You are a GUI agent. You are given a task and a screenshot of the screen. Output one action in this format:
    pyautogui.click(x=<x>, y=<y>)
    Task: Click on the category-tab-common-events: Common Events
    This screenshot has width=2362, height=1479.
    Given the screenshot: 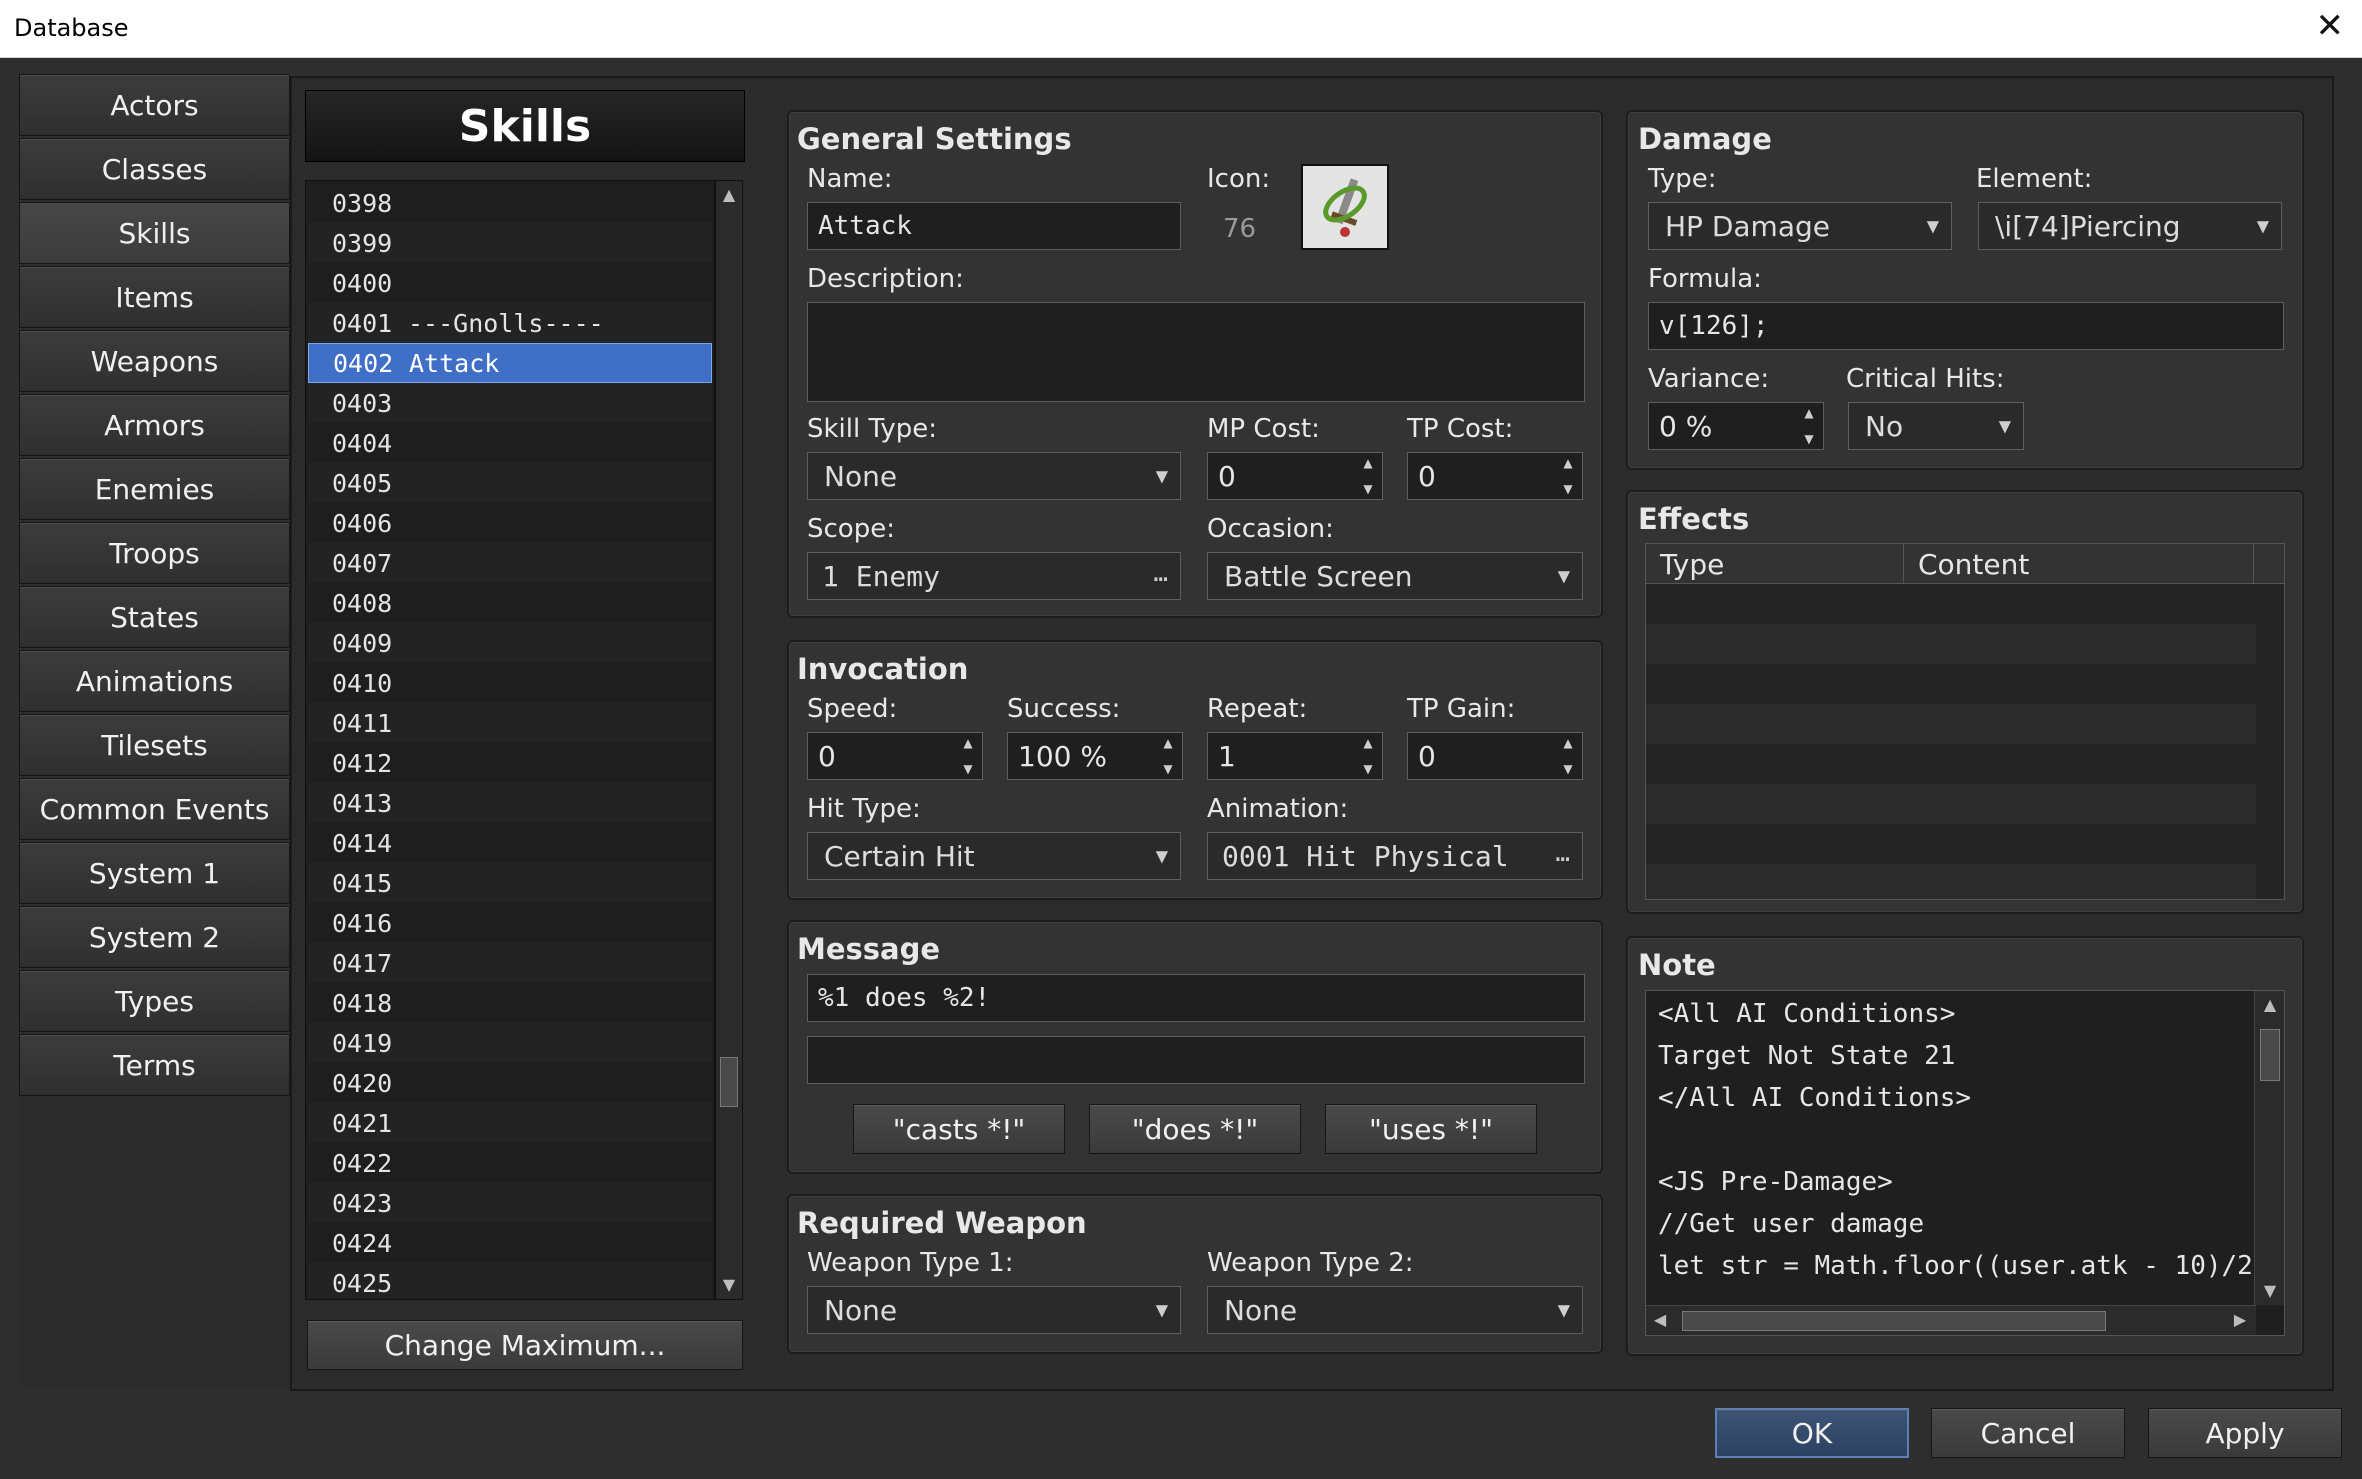 What is the action you would take?
    pyautogui.click(x=154, y=809)
    